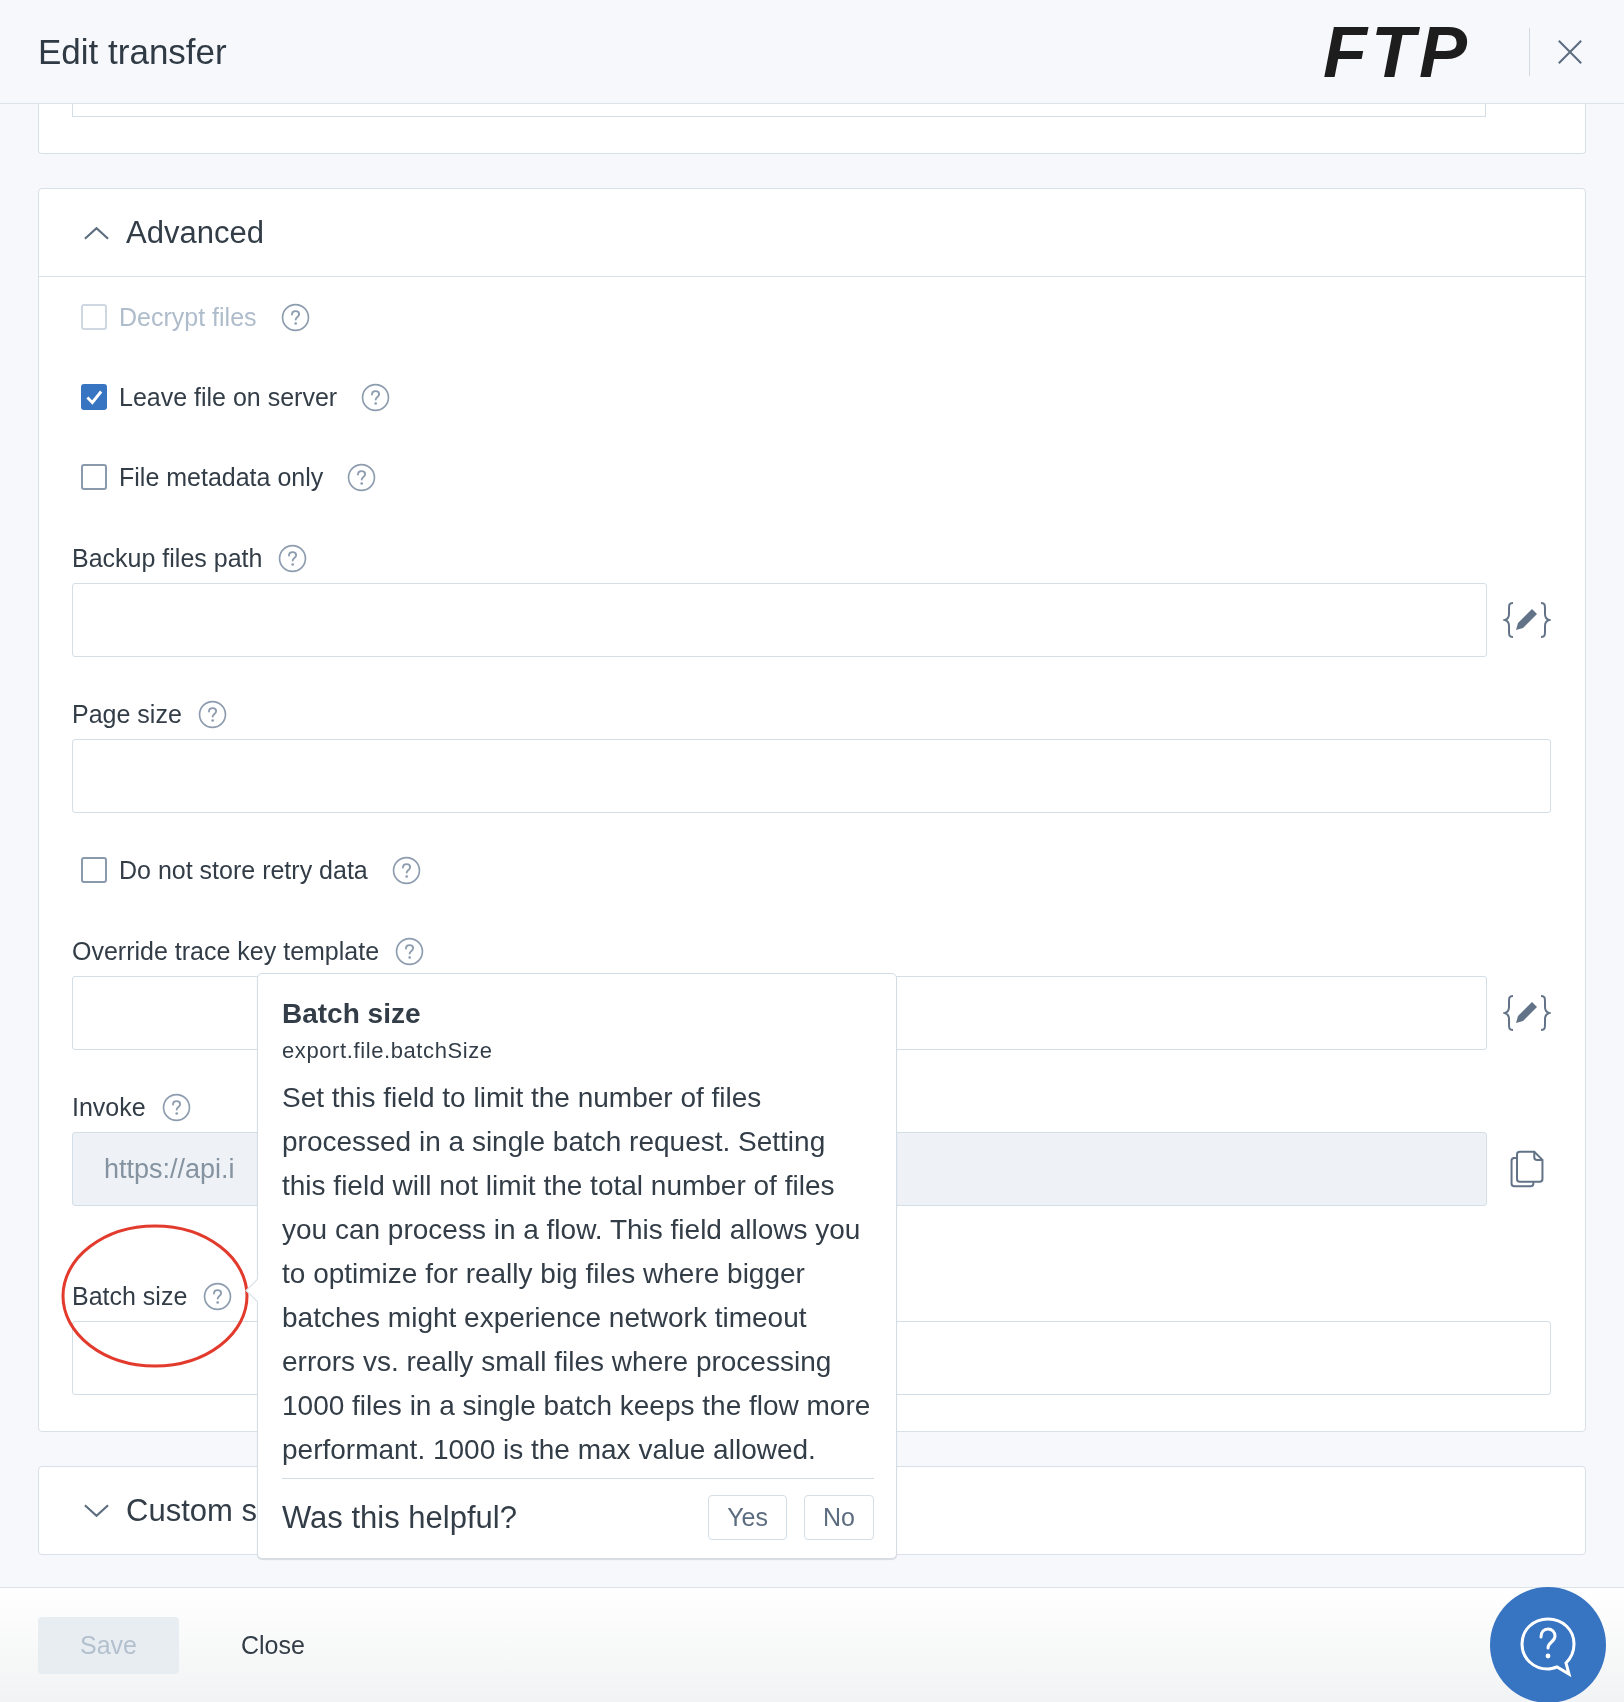 The image size is (1624, 1702). Describe the element at coordinates (228, 397) in the screenshot. I see `checkbox-label: Leave file on server` at that location.